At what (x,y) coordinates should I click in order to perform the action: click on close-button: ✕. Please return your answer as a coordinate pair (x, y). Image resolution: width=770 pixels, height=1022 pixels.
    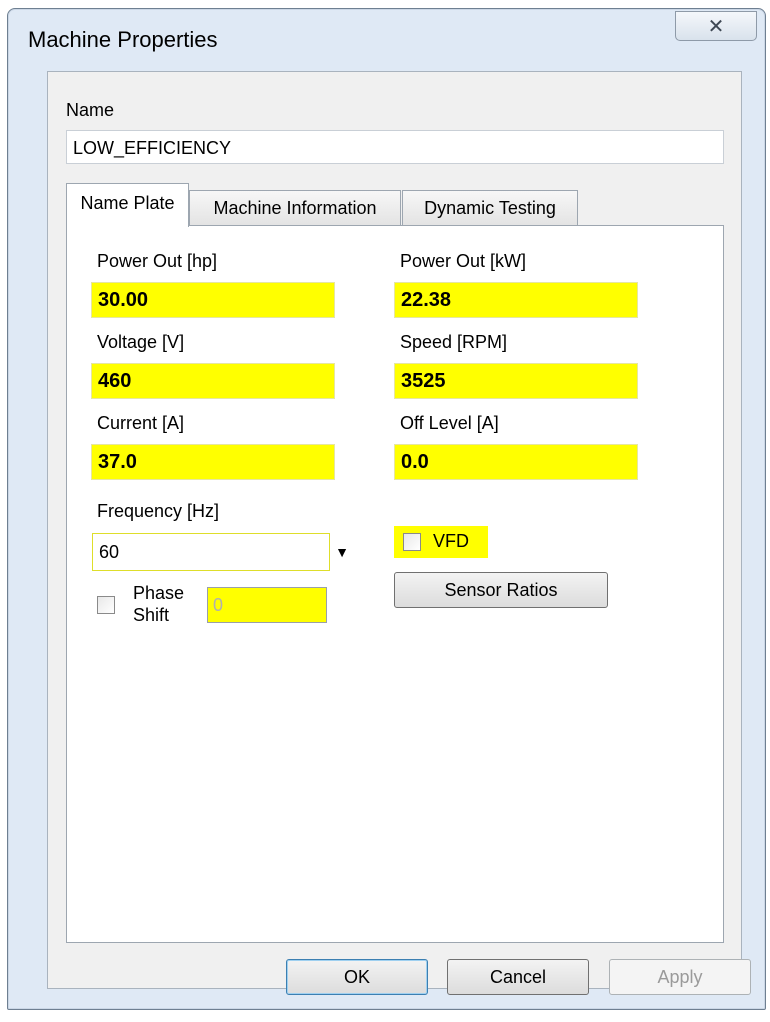
    Looking at the image, I should click on (716, 26).